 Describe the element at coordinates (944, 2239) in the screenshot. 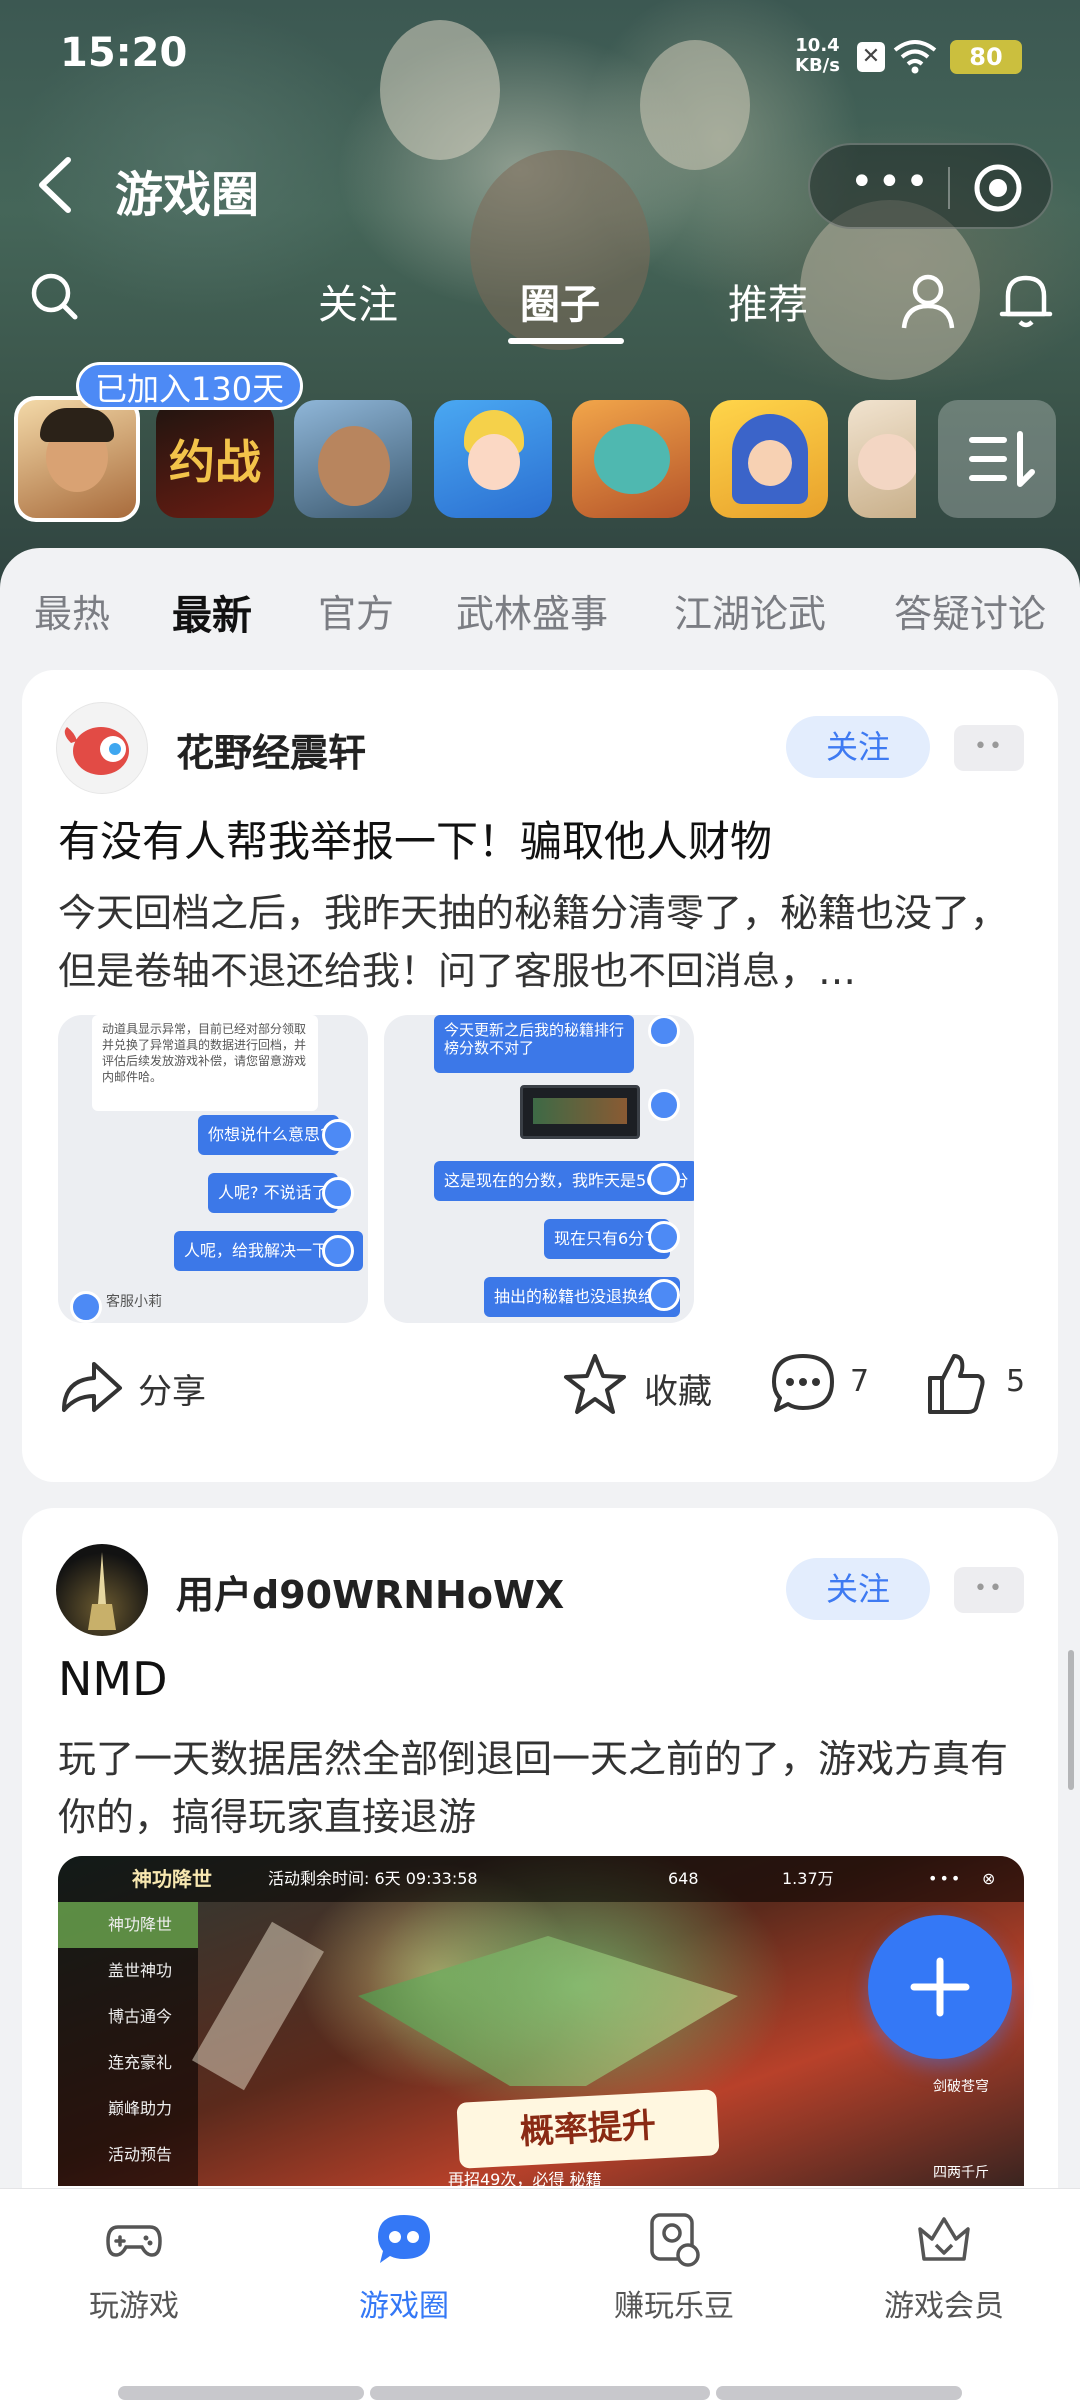

I see `crown-icon` at that location.